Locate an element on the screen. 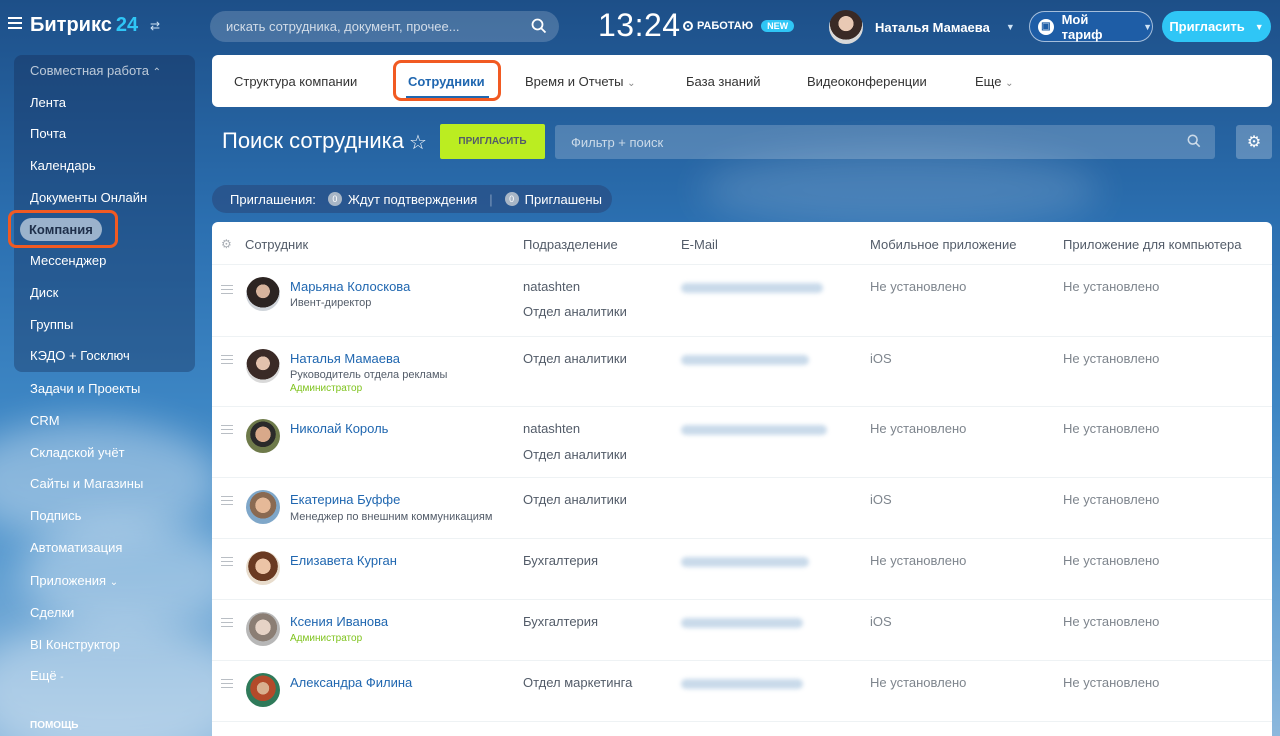  invited-count-badge: 0 is located at coordinates (511, 199).